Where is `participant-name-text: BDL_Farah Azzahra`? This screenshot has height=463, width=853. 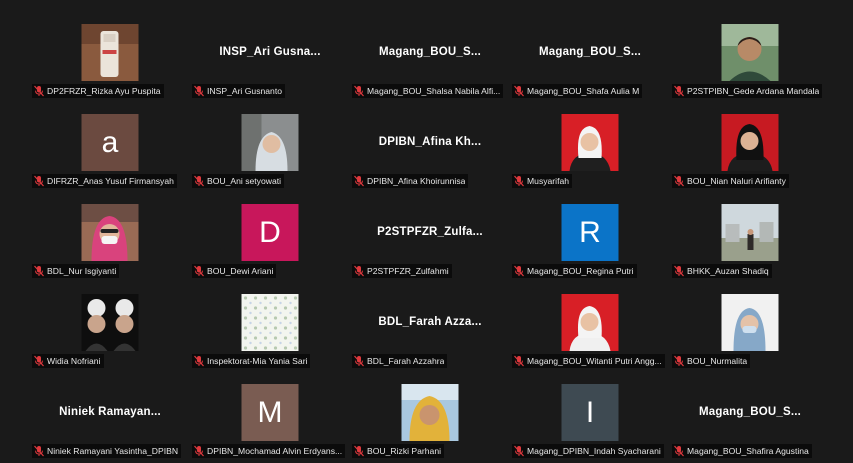
participant-name-text: BDL_Farah Azzahra is located at coordinates (406, 361).